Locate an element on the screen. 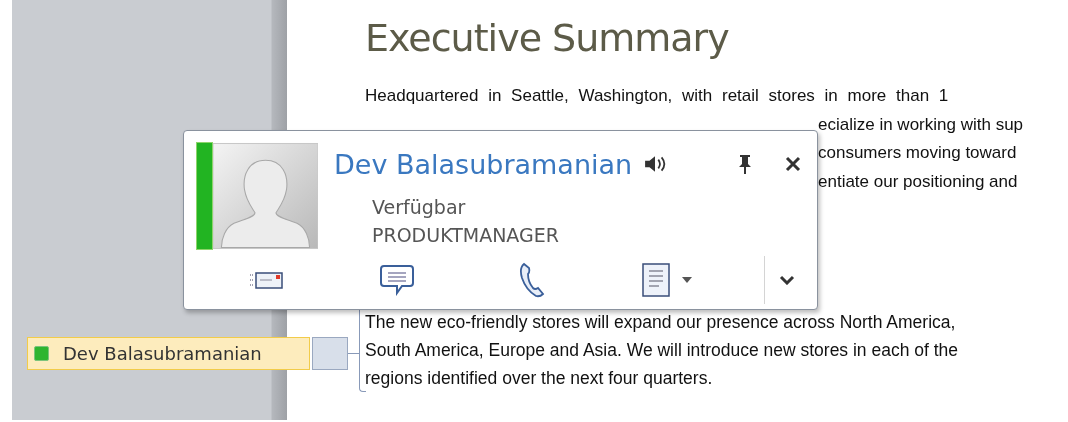 This screenshot has width=1068, height=422. contact-name: Dev Balasubramanian is located at coordinates (483, 164).